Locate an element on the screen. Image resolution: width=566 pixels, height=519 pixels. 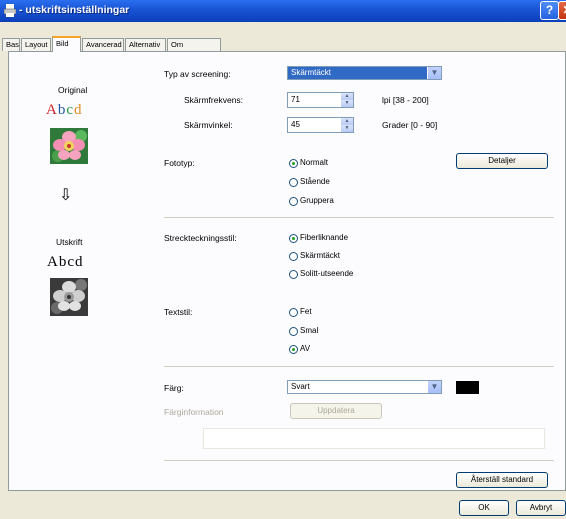
color-info-box is located at coordinates (374, 438).